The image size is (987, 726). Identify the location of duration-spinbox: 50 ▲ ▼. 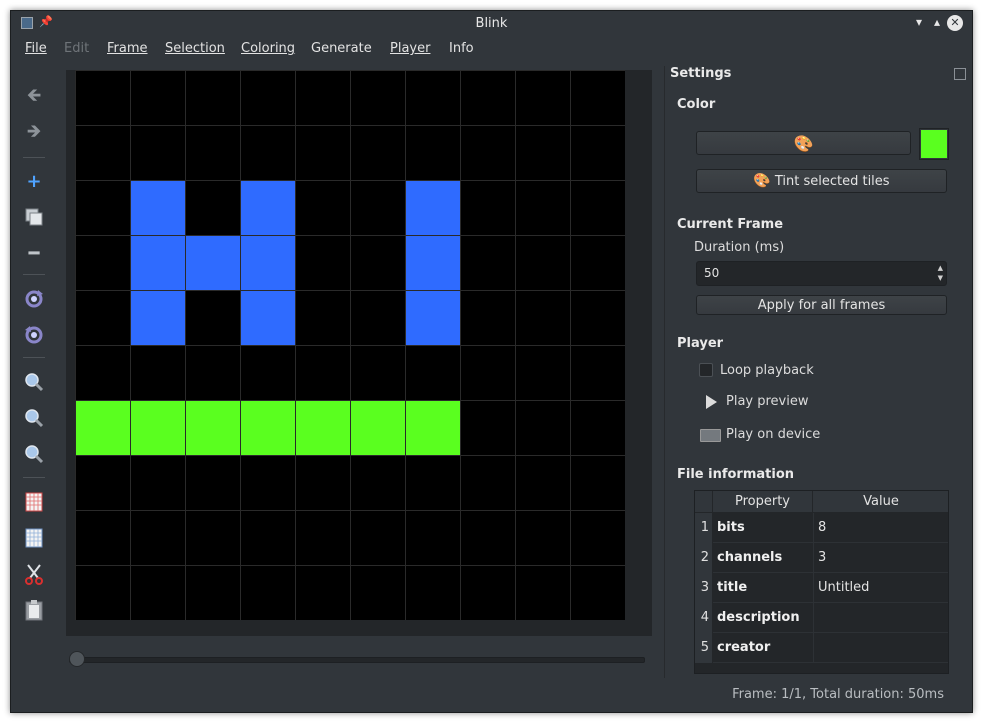
(821, 273).